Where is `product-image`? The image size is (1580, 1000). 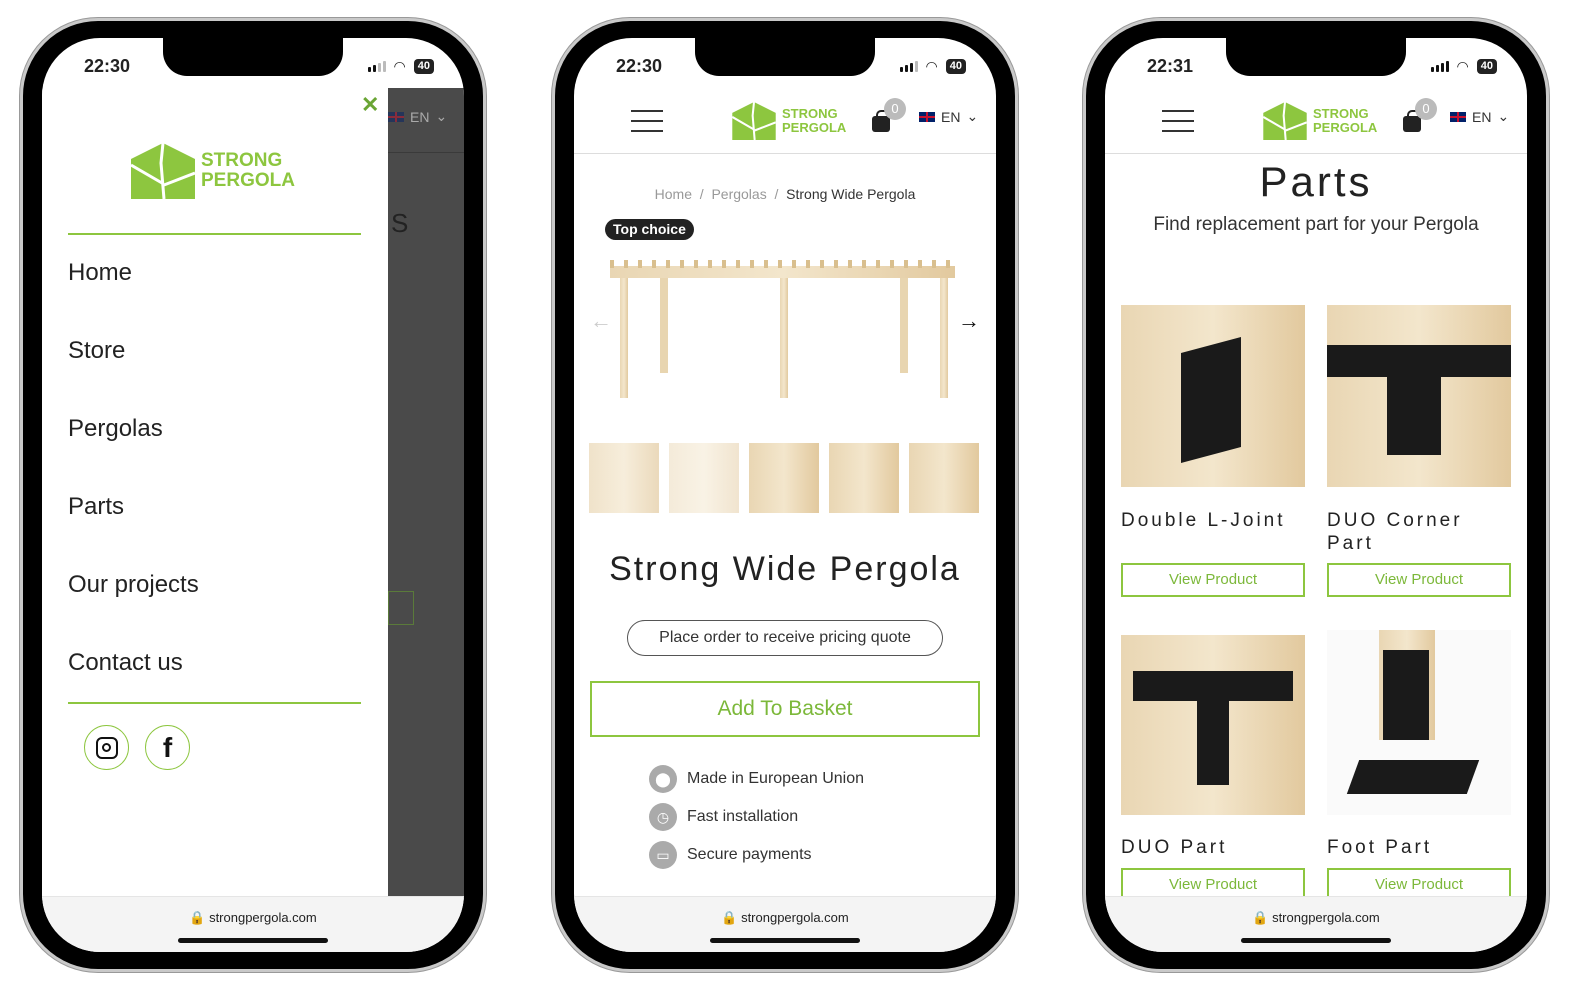
product-image is located at coordinates (782, 333).